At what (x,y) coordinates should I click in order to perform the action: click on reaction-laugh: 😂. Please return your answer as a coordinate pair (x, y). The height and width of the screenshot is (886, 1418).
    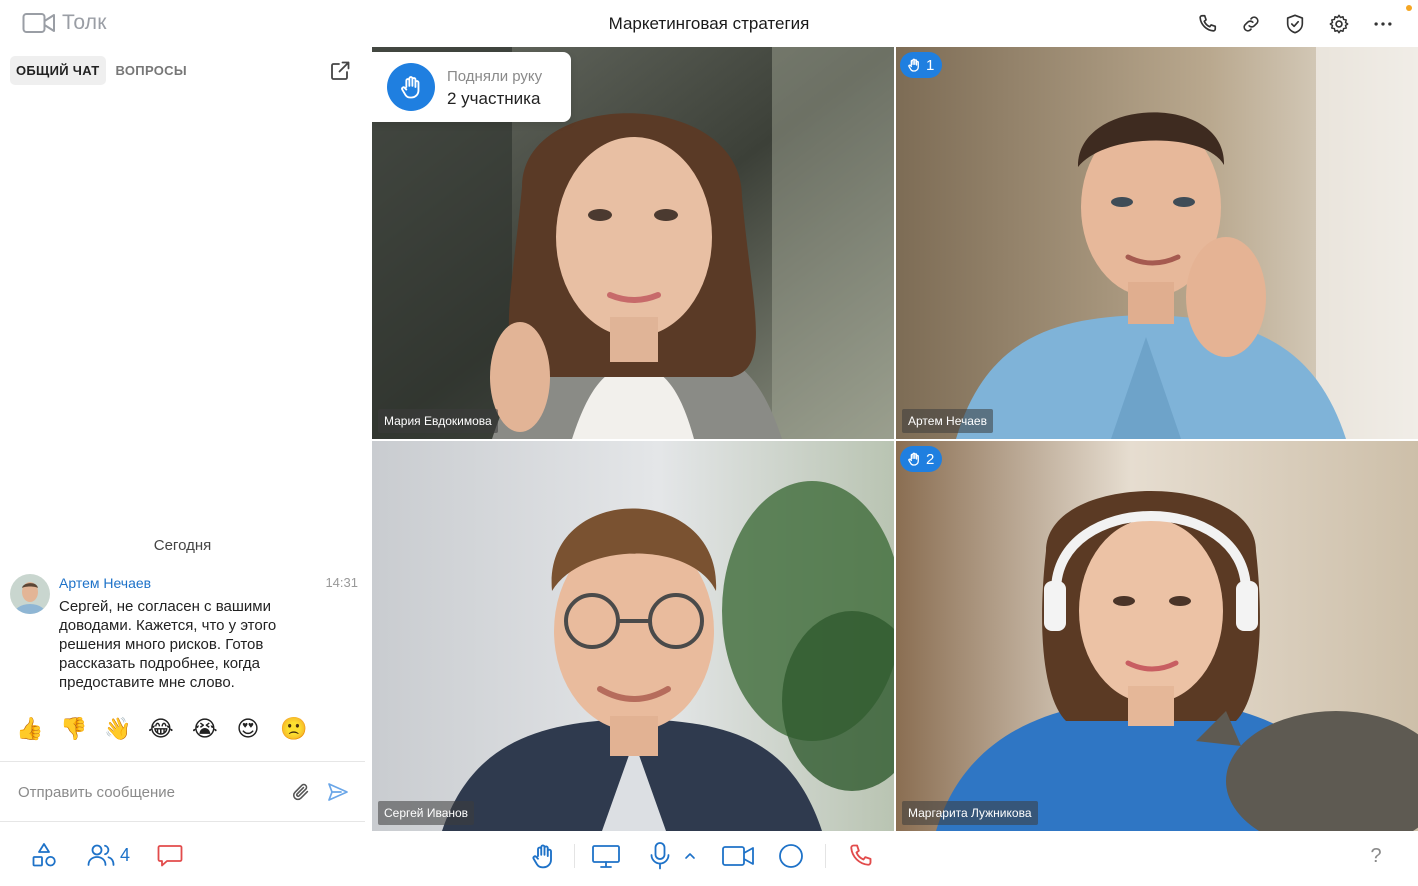
    Looking at the image, I should click on (161, 730).